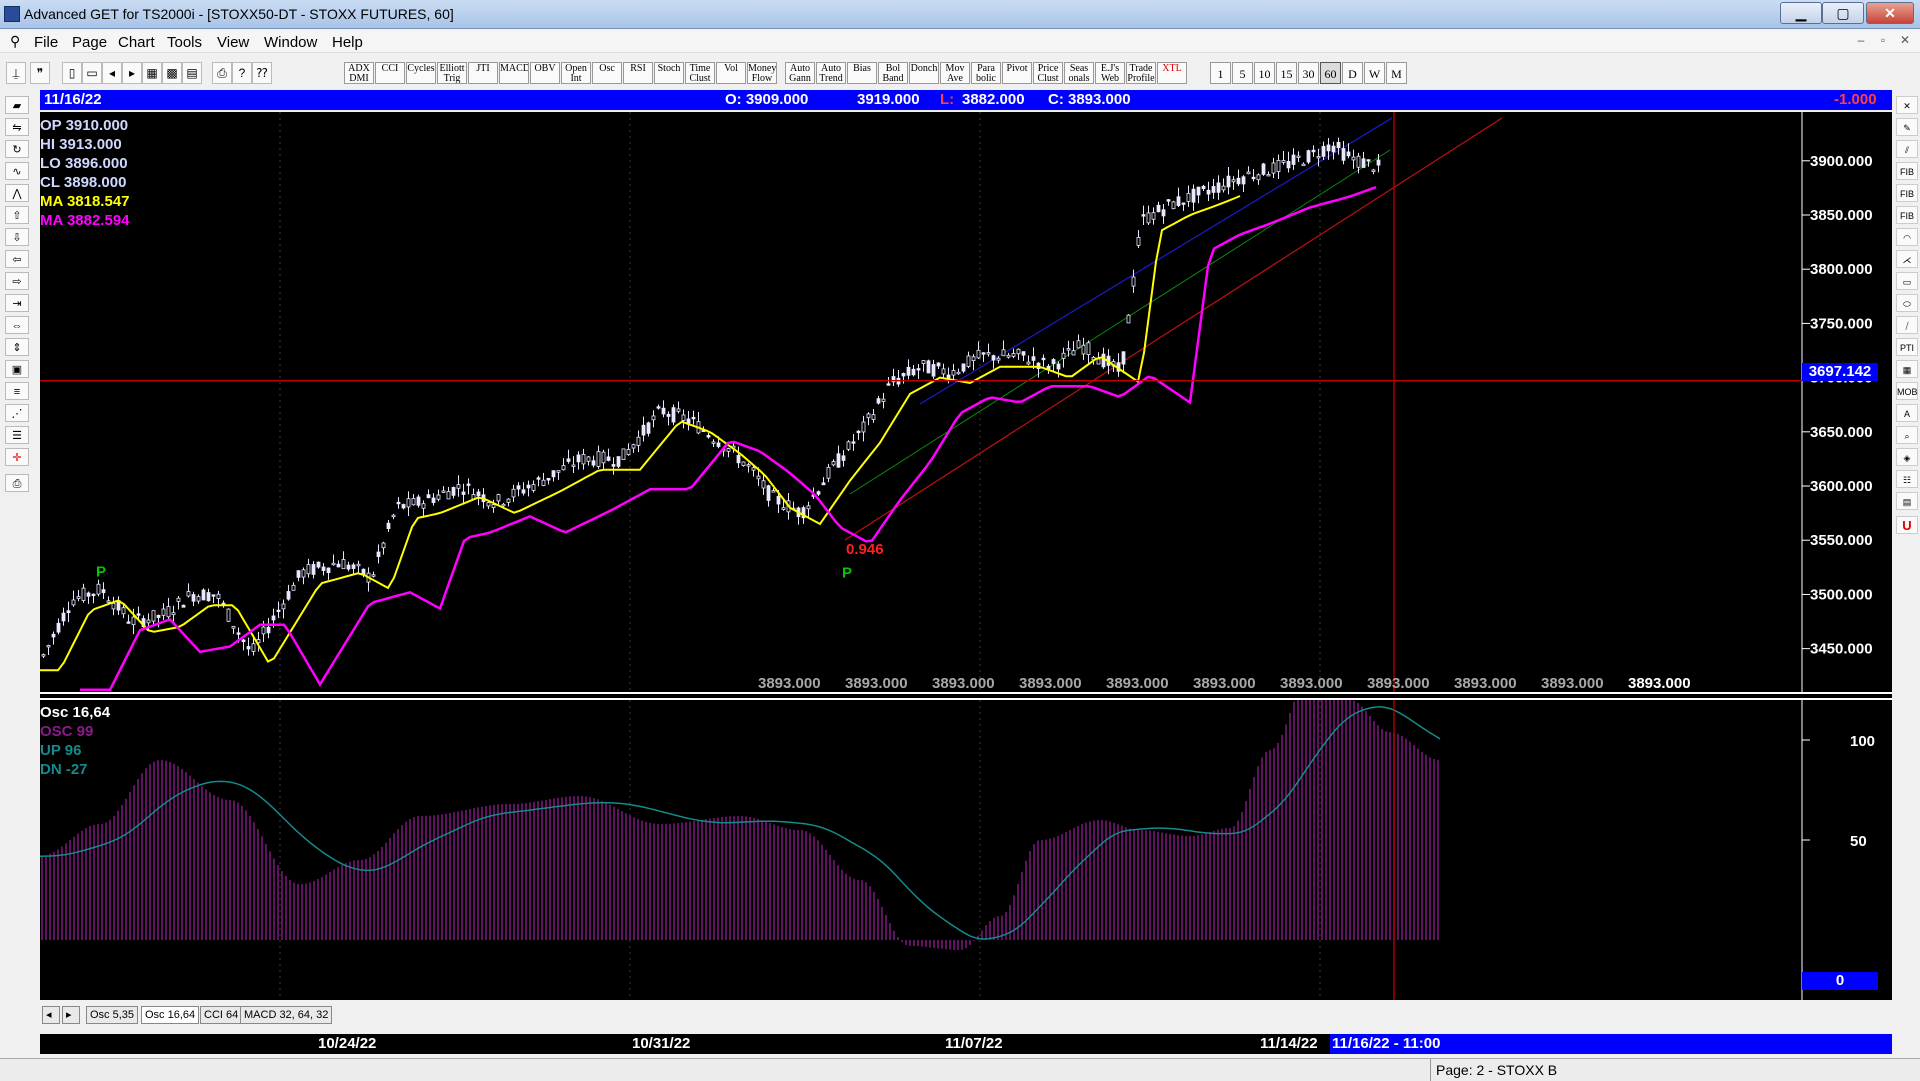 This screenshot has height=1081, width=1920. Describe the element at coordinates (514, 73) in the screenshot. I see `study-button-macd: MACD` at that location.